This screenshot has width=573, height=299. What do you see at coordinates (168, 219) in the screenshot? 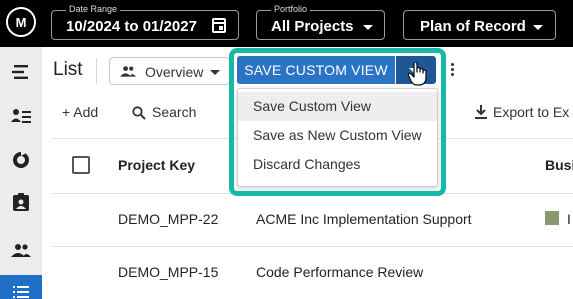
I see `project-key-cell: DEMO_MPP-22` at bounding box center [168, 219].